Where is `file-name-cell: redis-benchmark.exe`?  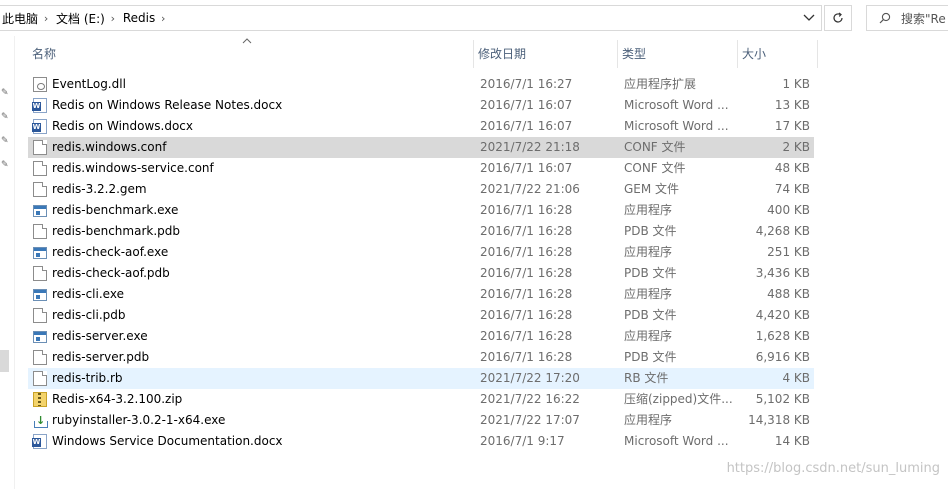 file-name-cell: redis-benchmark.exe is located at coordinates (250, 210).